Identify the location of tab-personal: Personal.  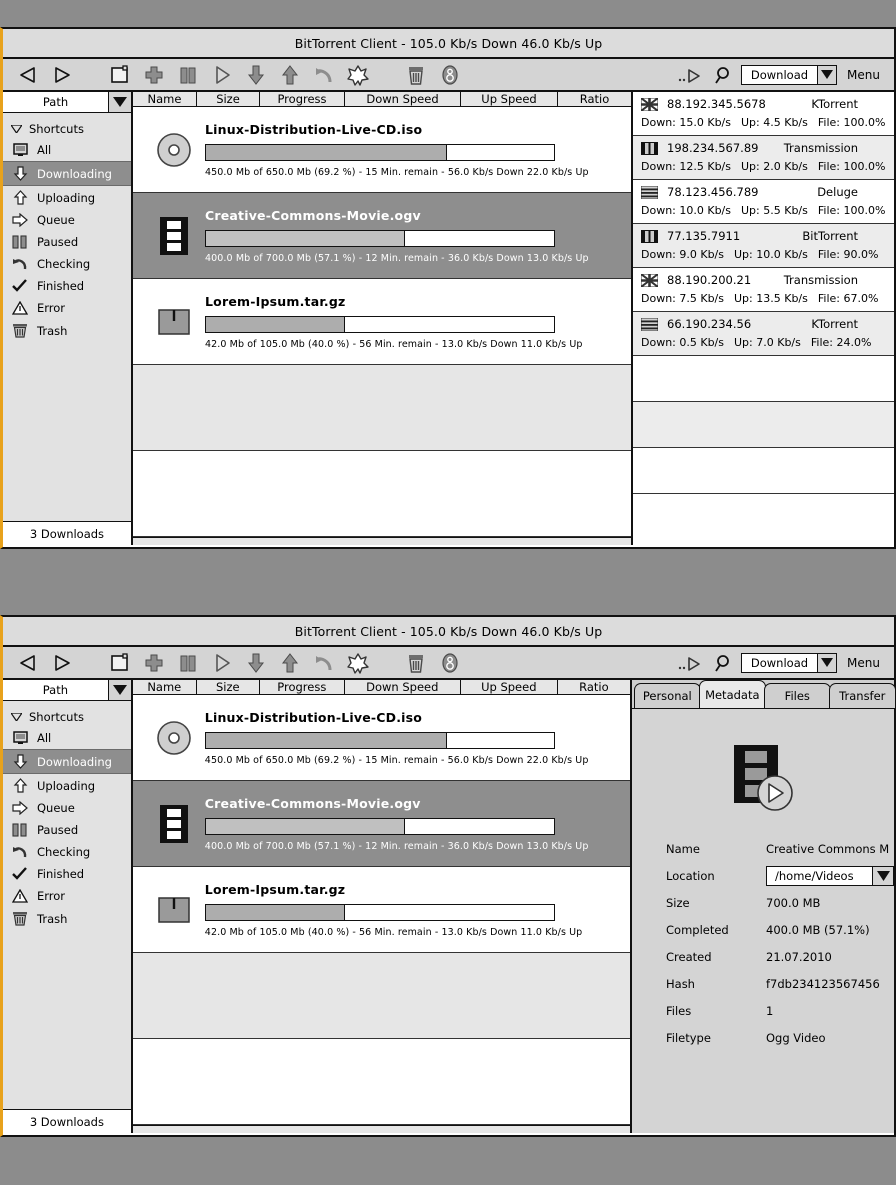
(667, 695).